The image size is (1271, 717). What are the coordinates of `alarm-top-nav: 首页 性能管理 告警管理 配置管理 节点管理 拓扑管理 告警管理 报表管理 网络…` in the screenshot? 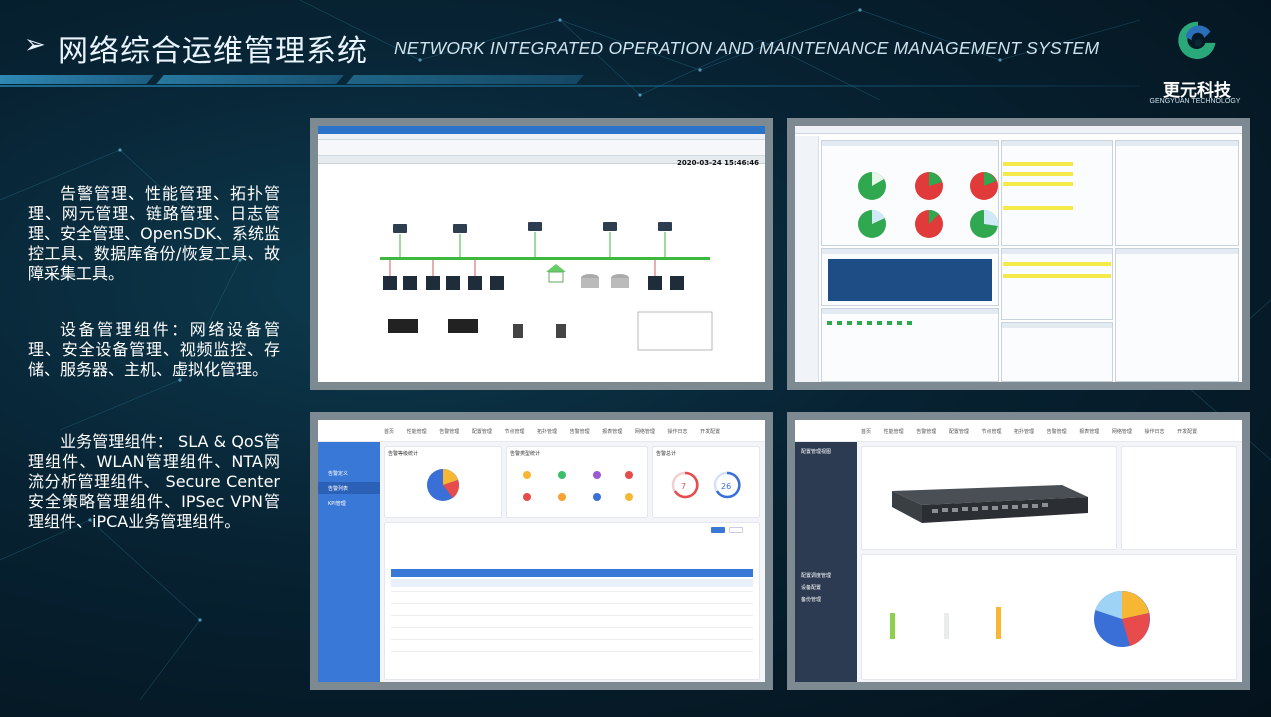 It's located at (541, 431).